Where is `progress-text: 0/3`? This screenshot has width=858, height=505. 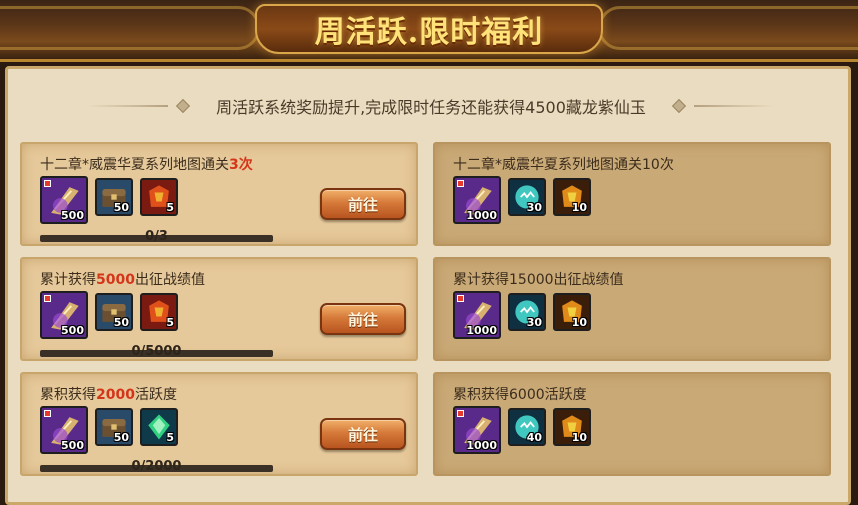 progress-text: 0/3 is located at coordinates (156, 236).